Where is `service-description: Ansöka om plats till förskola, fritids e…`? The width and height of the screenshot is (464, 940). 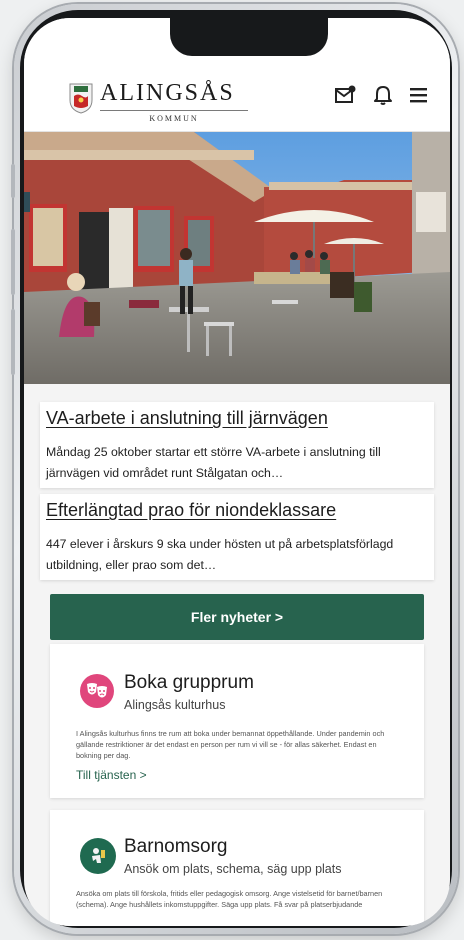
service-description: Ansöka om plats till förskola, fritids e… is located at coordinates (229, 899).